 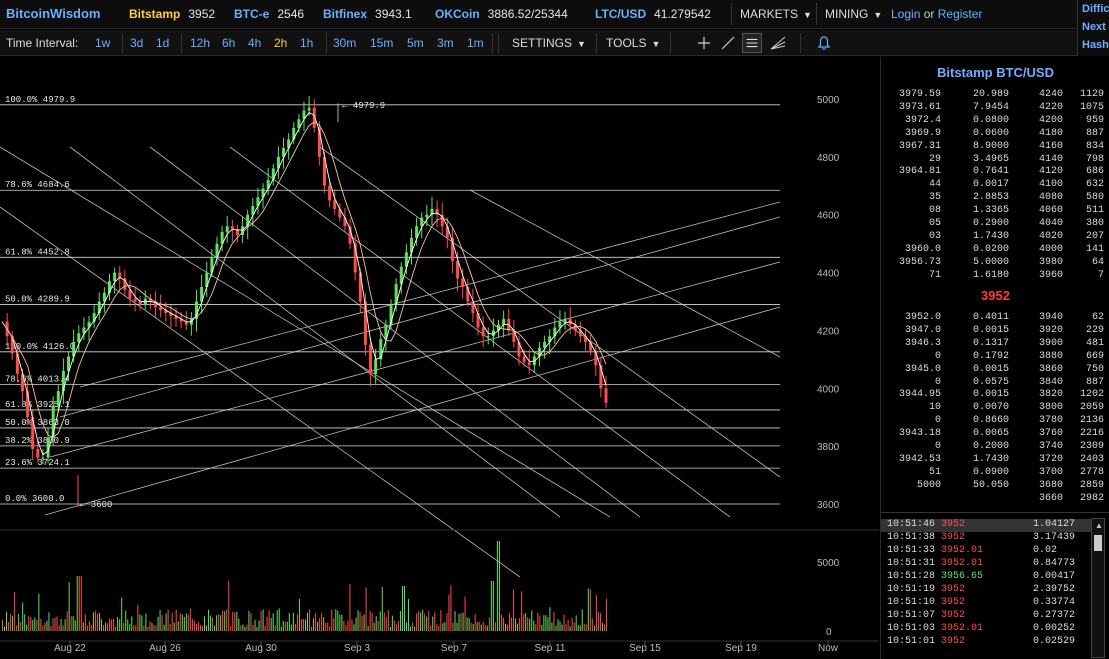 What do you see at coordinates (824, 43) in the screenshot?
I see `alert-bell-icon` at bounding box center [824, 43].